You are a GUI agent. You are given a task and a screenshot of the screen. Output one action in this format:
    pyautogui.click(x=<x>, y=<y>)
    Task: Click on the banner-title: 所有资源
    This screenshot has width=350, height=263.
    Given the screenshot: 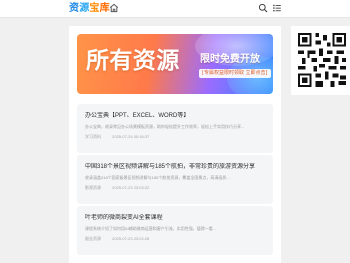 What is the action you would take?
    pyautogui.click(x=133, y=61)
    